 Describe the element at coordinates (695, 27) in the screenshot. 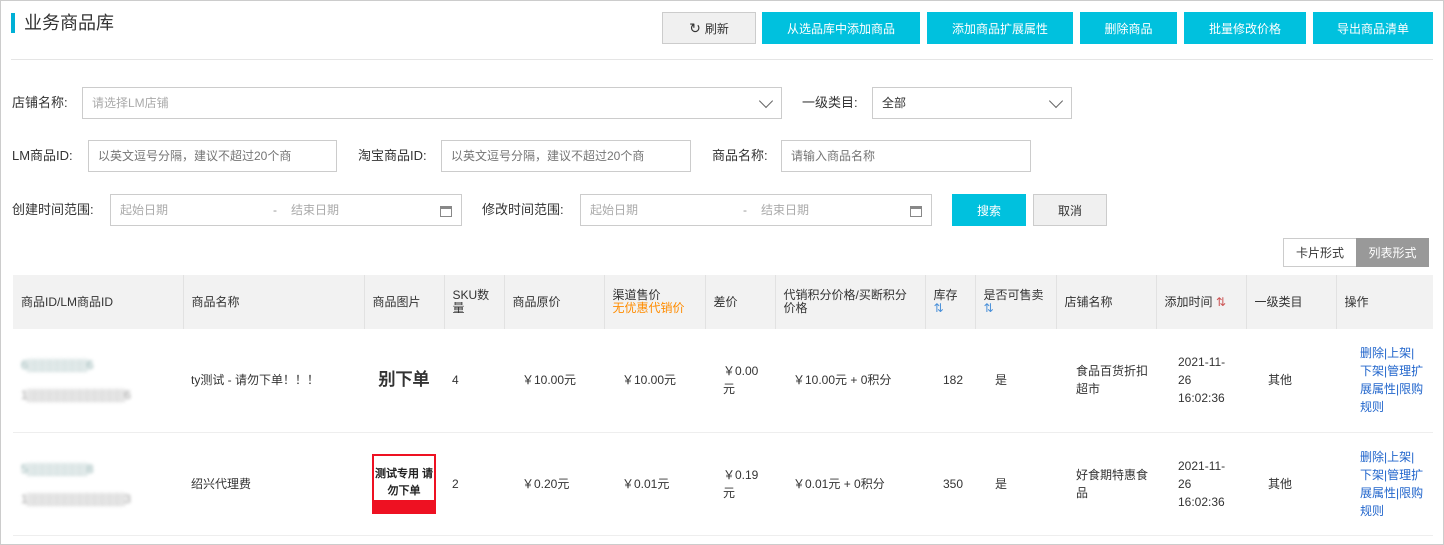

I see `refresh-icon: ↻` at that location.